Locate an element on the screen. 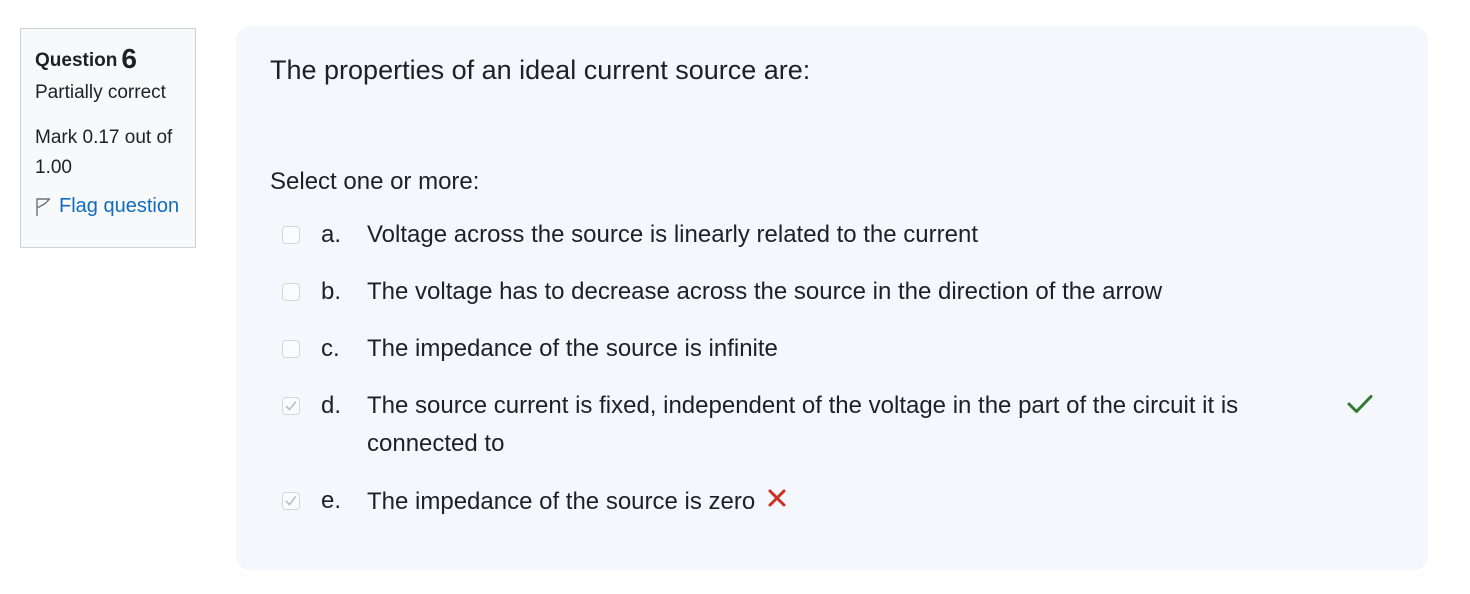 The image size is (1470, 594). answer-letter-e: e. is located at coordinates (331, 500).